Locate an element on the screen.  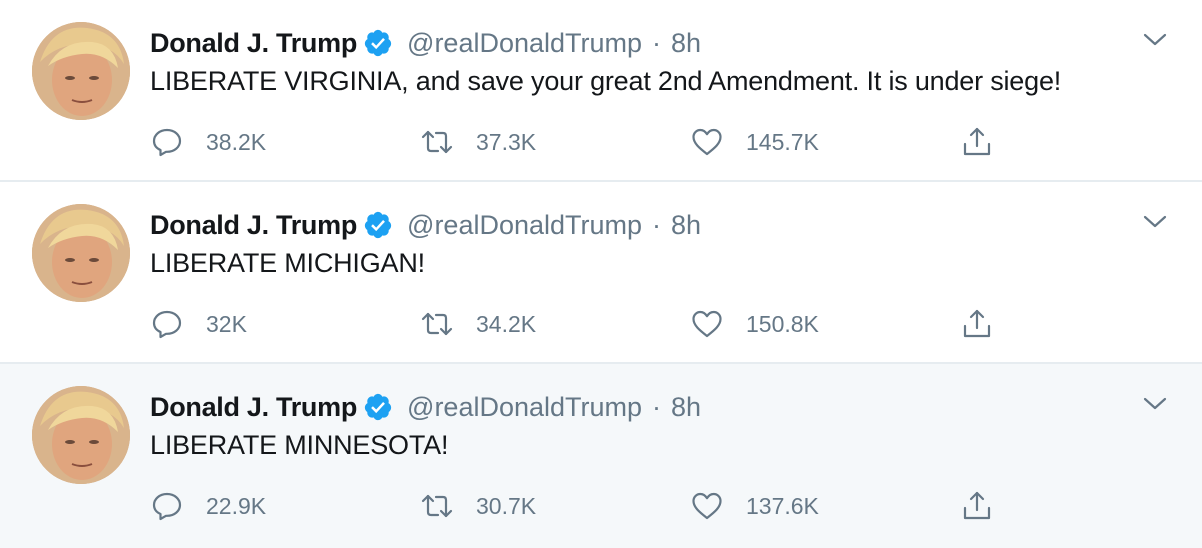
tweet-actions: 22.9K 30.7K 137.6K is located at coordinates (580, 506).